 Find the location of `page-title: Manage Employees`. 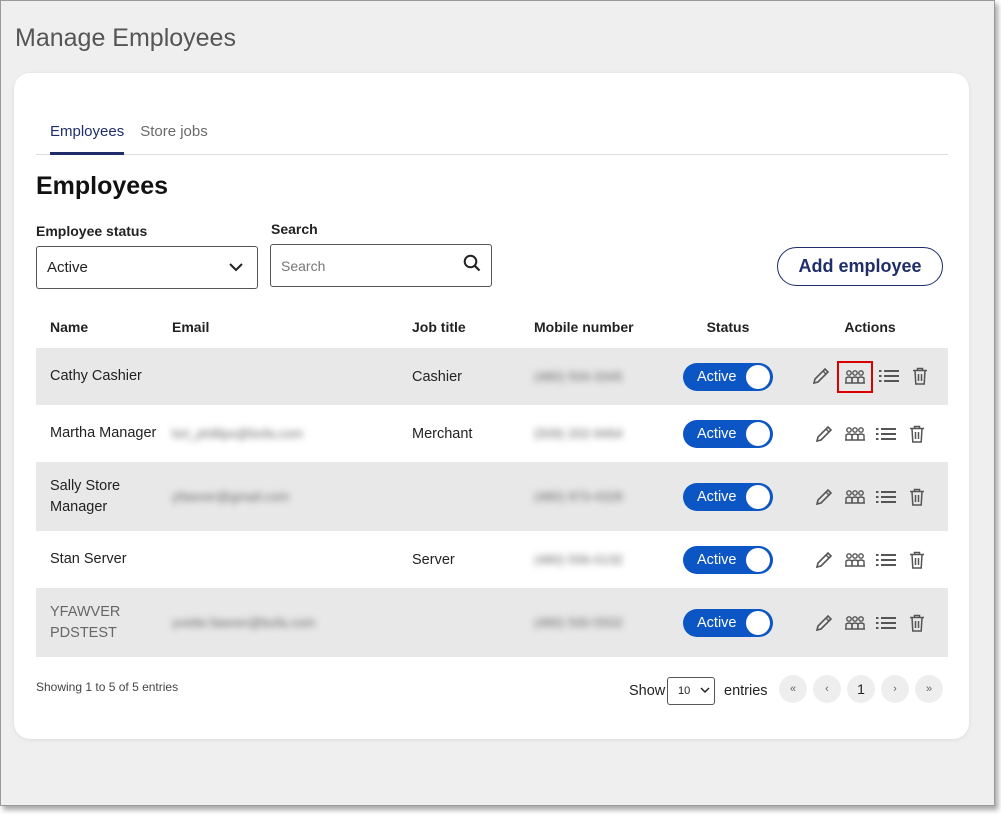

page-title: Manage Employees is located at coordinates (125, 38).